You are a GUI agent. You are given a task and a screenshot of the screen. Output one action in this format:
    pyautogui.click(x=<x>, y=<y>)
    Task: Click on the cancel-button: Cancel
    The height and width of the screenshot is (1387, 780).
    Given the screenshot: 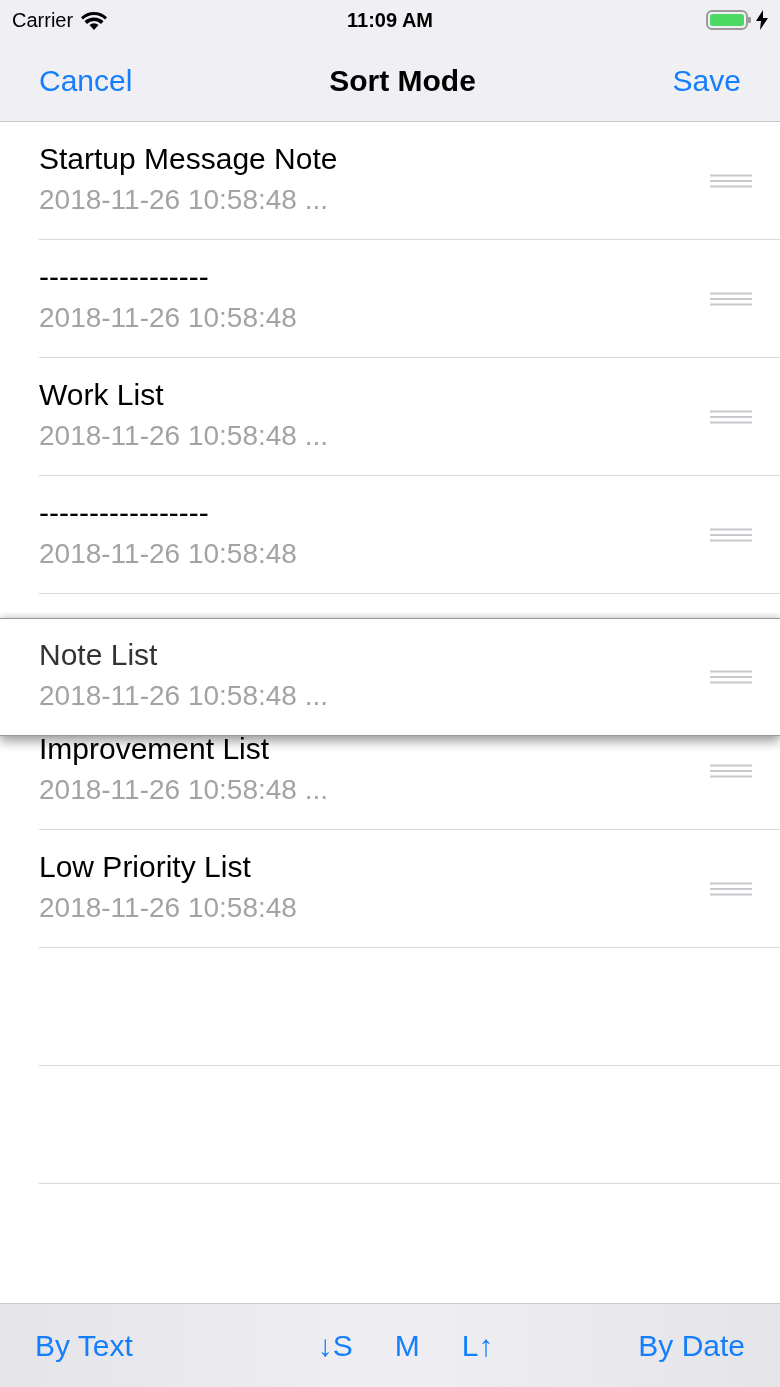 What is the action you would take?
    pyautogui.click(x=86, y=80)
    